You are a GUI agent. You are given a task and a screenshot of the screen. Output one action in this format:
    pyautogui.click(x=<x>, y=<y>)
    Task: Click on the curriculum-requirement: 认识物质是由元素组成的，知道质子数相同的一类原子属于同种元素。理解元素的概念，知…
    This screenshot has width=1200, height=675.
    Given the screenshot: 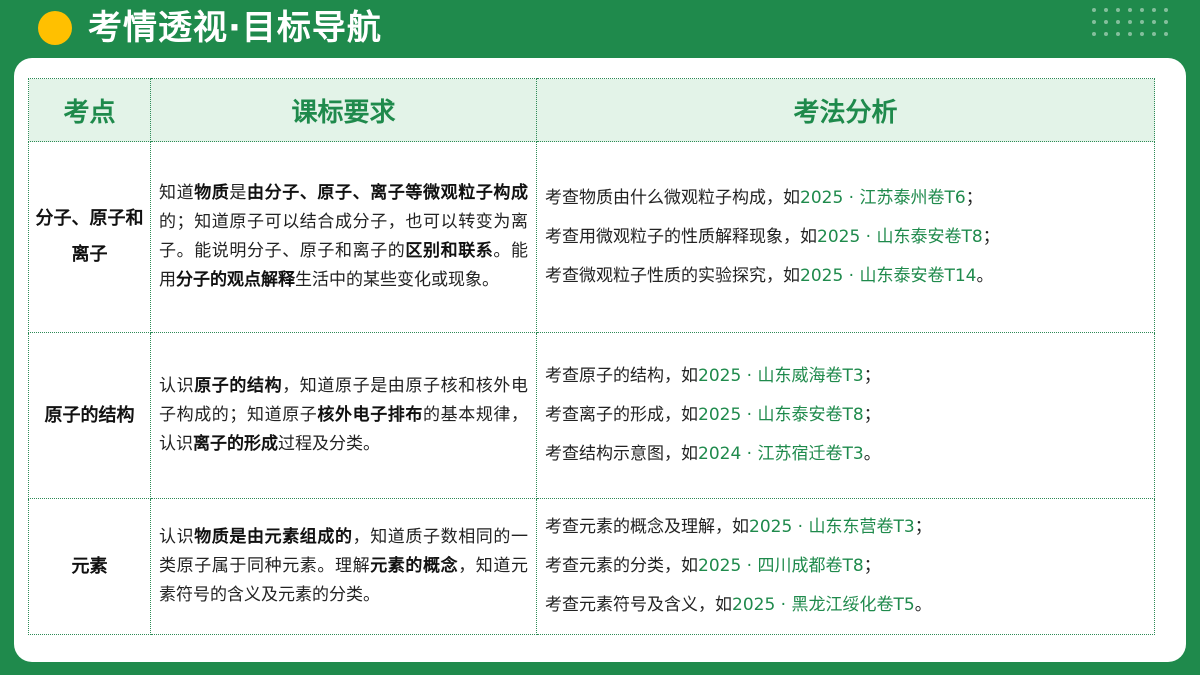 What is the action you would take?
    pyautogui.click(x=343, y=566)
    